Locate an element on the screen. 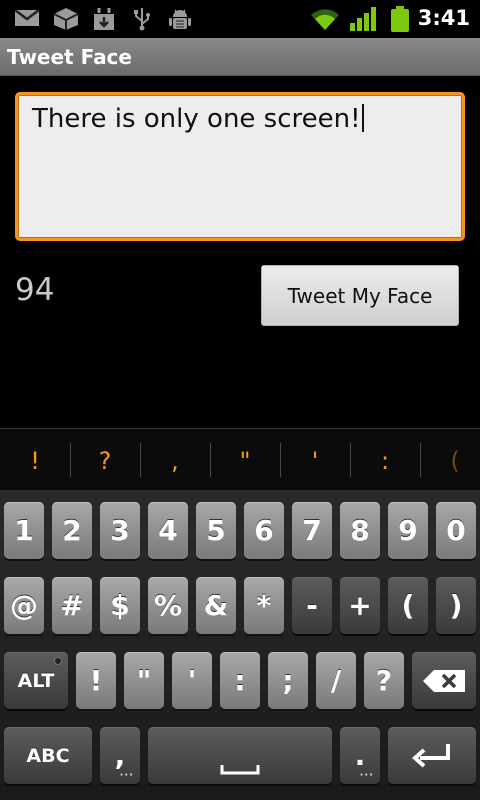  key-label: 2 is located at coordinates (72, 530).